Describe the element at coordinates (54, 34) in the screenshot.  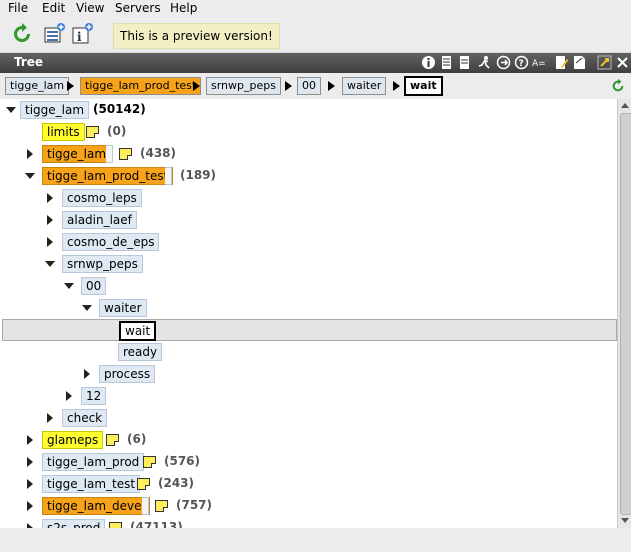
I see `add-server-icon` at that location.